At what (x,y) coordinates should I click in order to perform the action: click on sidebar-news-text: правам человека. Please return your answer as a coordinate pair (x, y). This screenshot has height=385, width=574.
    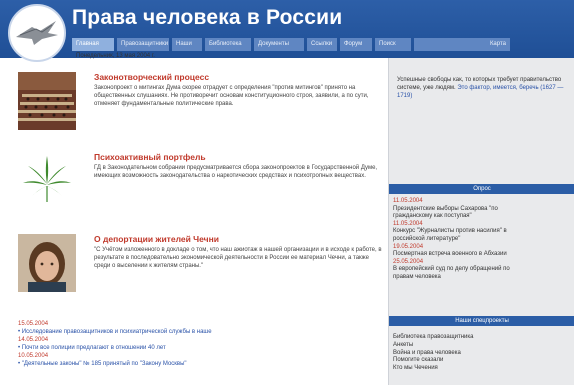
    Looking at the image, I should click on (482, 278).